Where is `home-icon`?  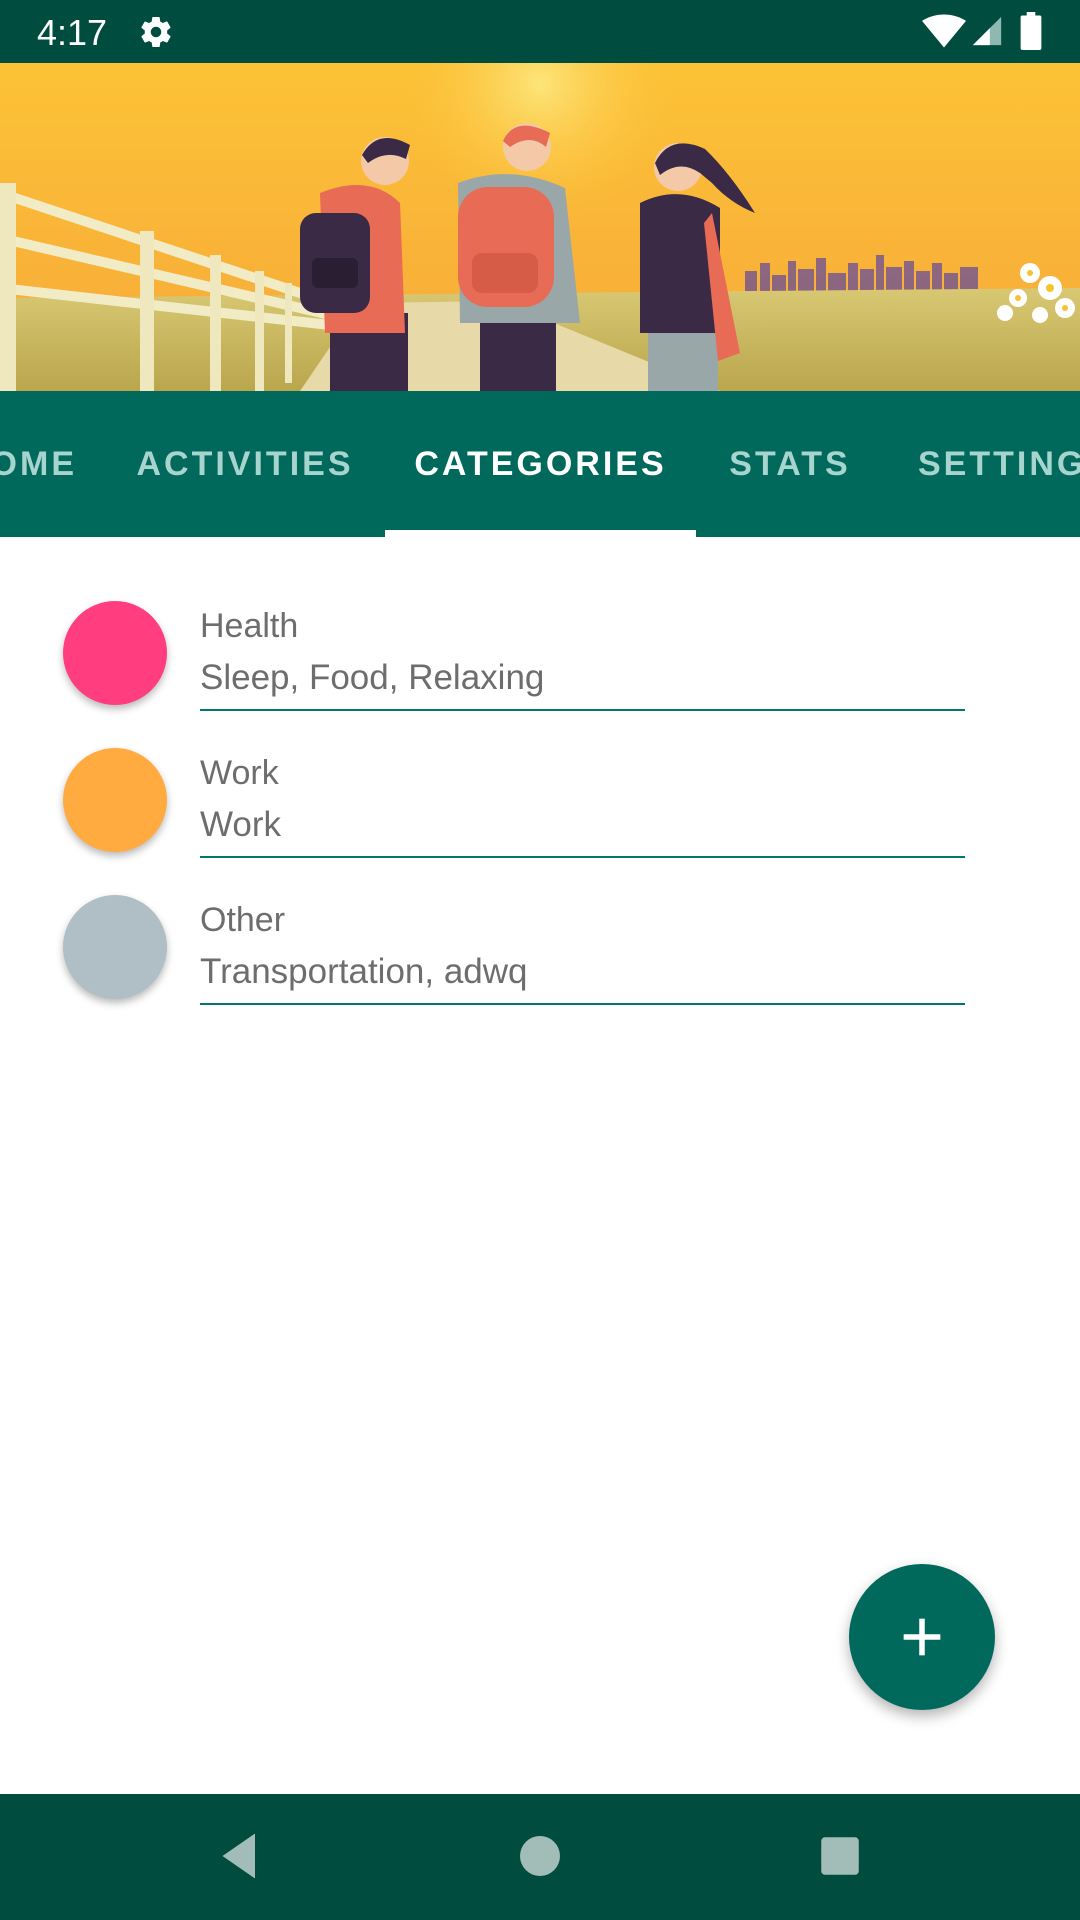
home-icon is located at coordinates (540, 1856).